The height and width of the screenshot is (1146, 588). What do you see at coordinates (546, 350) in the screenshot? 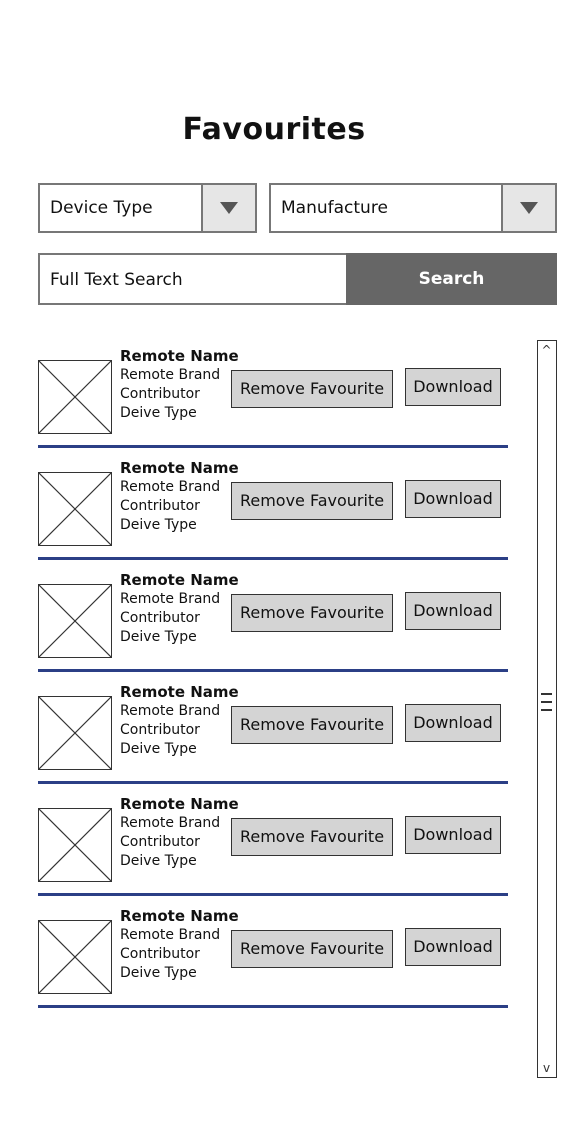
I see `scroll-up-icon: ^` at bounding box center [546, 350].